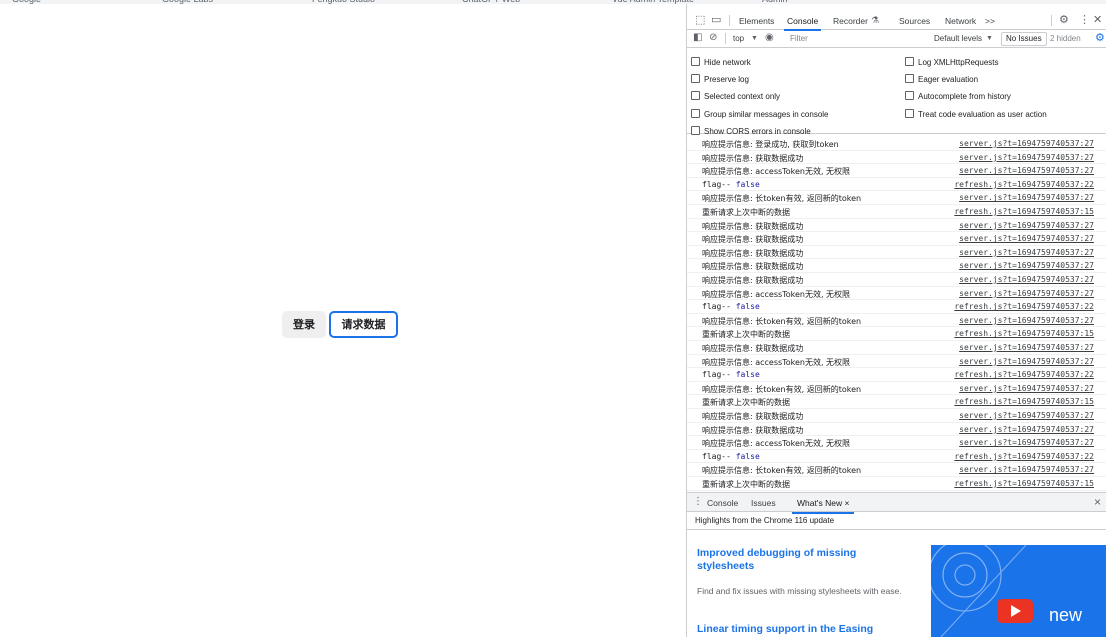 This screenshot has height=637, width=1106. What do you see at coordinates (1097, 19) in the screenshot?
I see `close-devtools-icon: ✕` at bounding box center [1097, 19].